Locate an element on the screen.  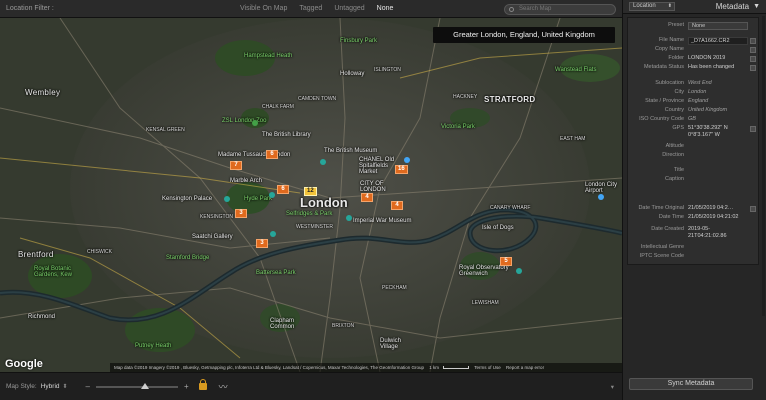
map-label-victoria-park: Victoria Park is located at coordinates (458, 127).